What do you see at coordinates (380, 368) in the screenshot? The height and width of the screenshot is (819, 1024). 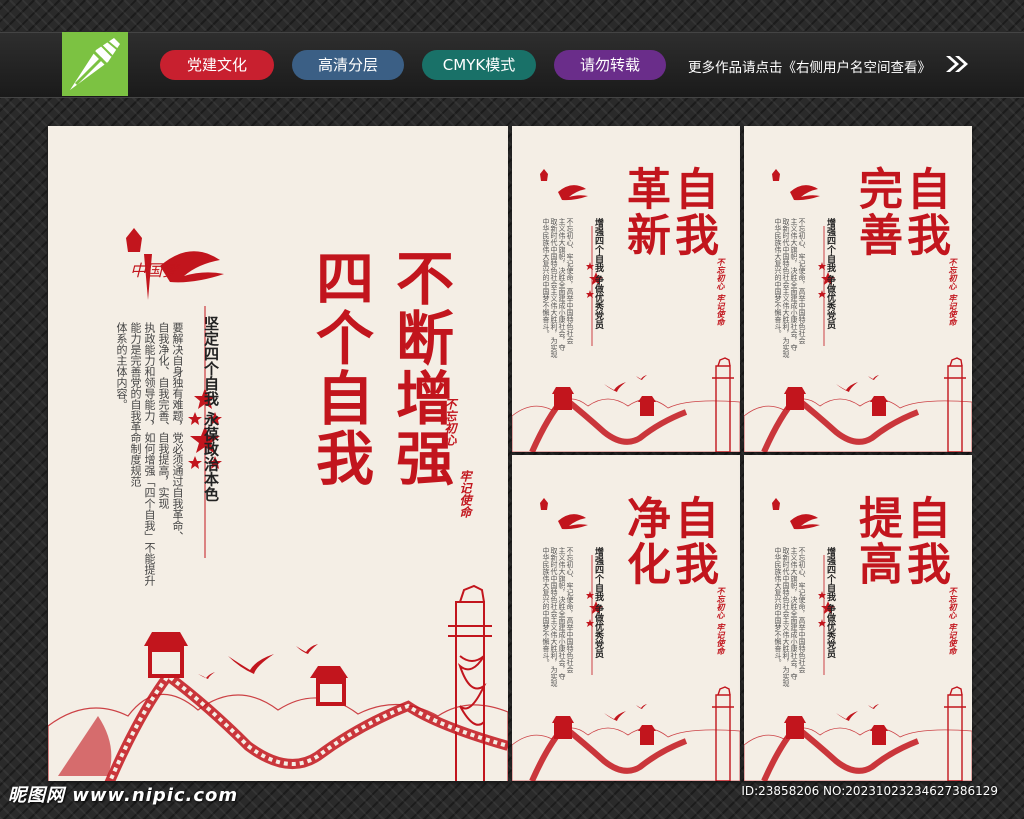 I see `poster-title: 不断增强 四个自我` at bounding box center [380, 368].